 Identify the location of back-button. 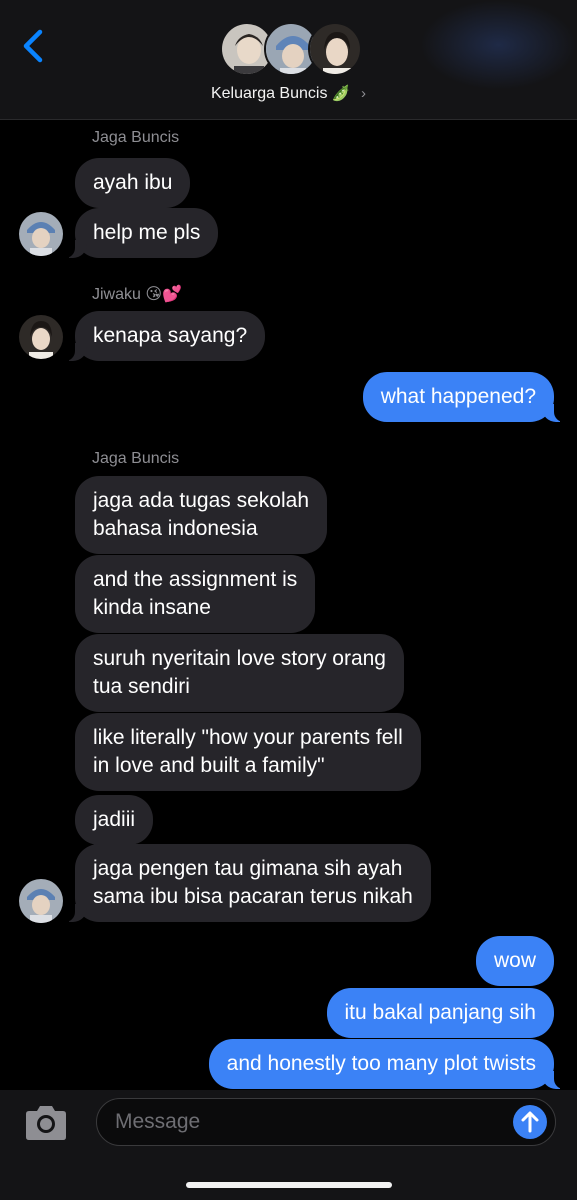
(34, 46).